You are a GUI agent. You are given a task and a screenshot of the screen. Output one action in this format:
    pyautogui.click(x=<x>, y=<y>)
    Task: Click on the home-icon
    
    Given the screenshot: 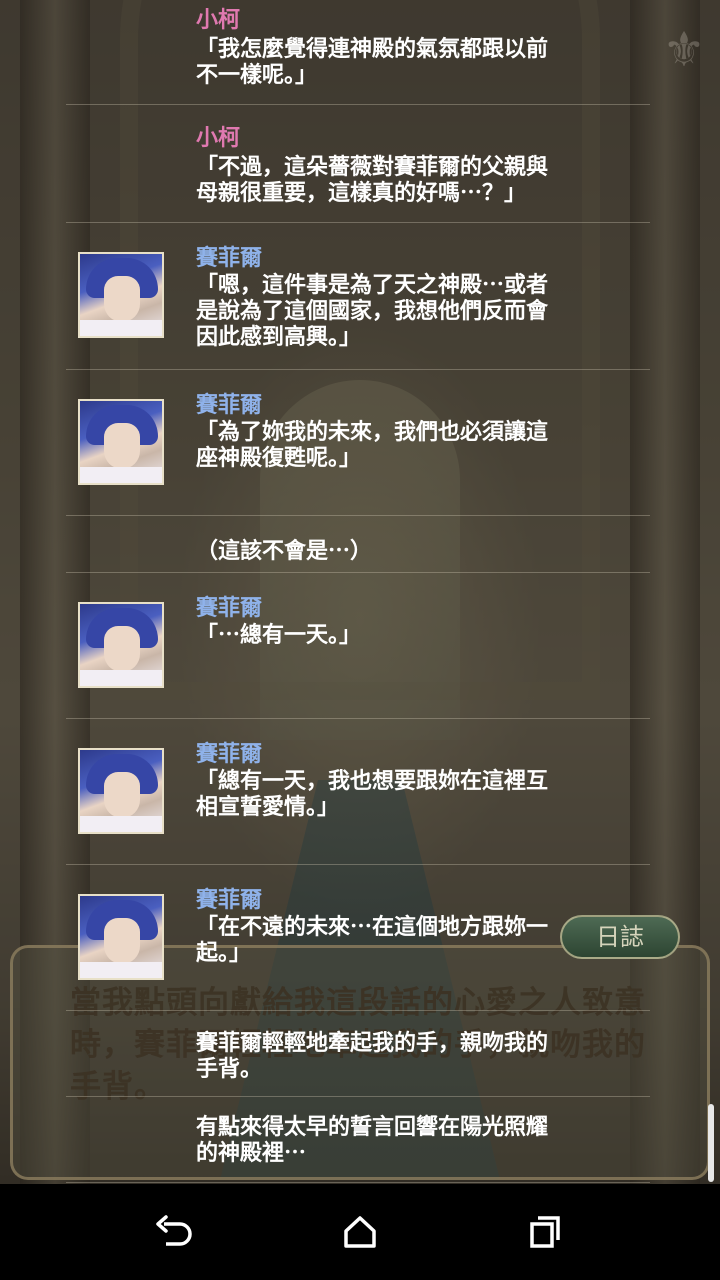 What is the action you would take?
    pyautogui.click(x=360, y=1232)
    